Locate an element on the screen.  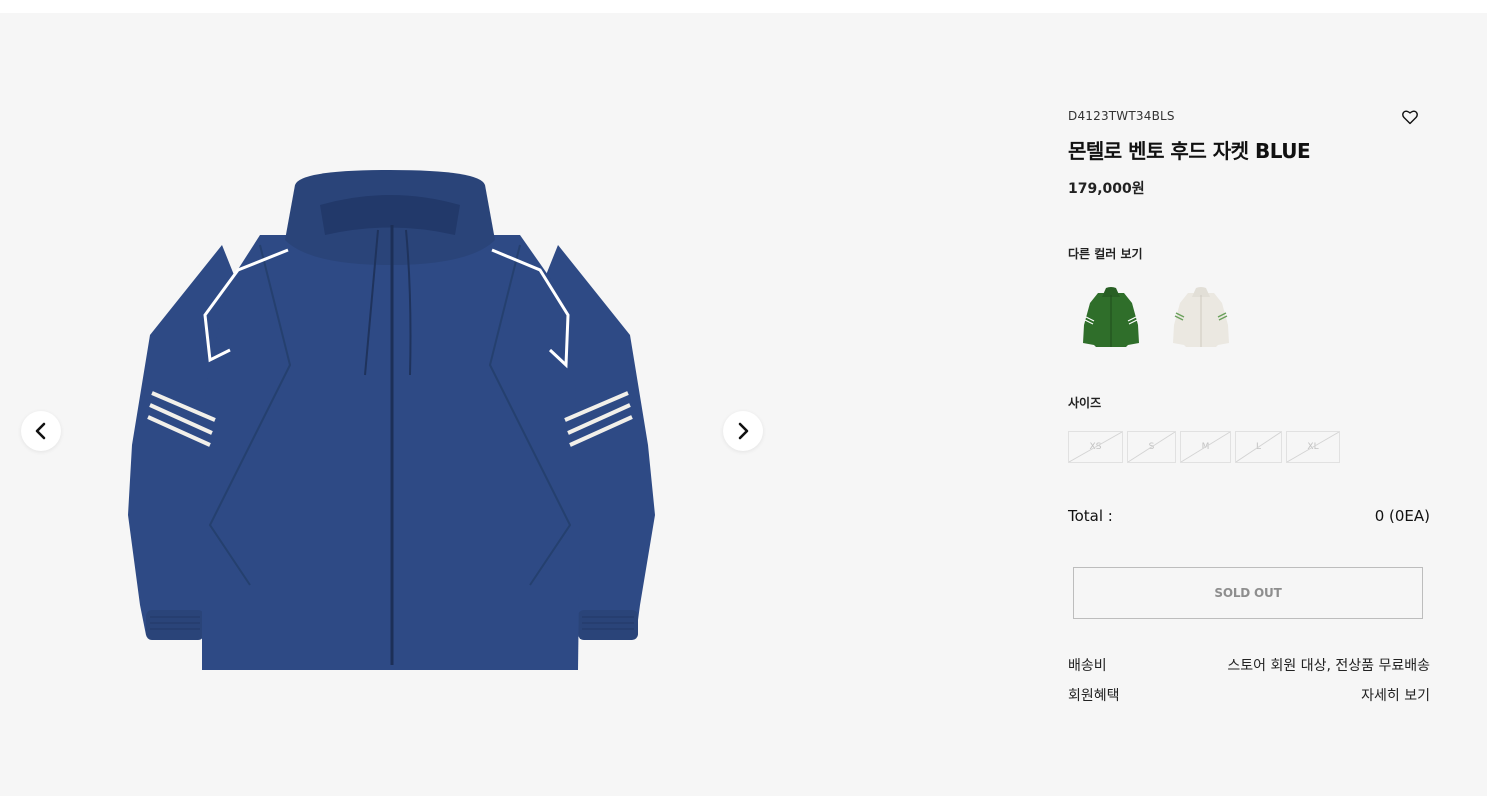
gallery-next-button is located at coordinates (743, 431).